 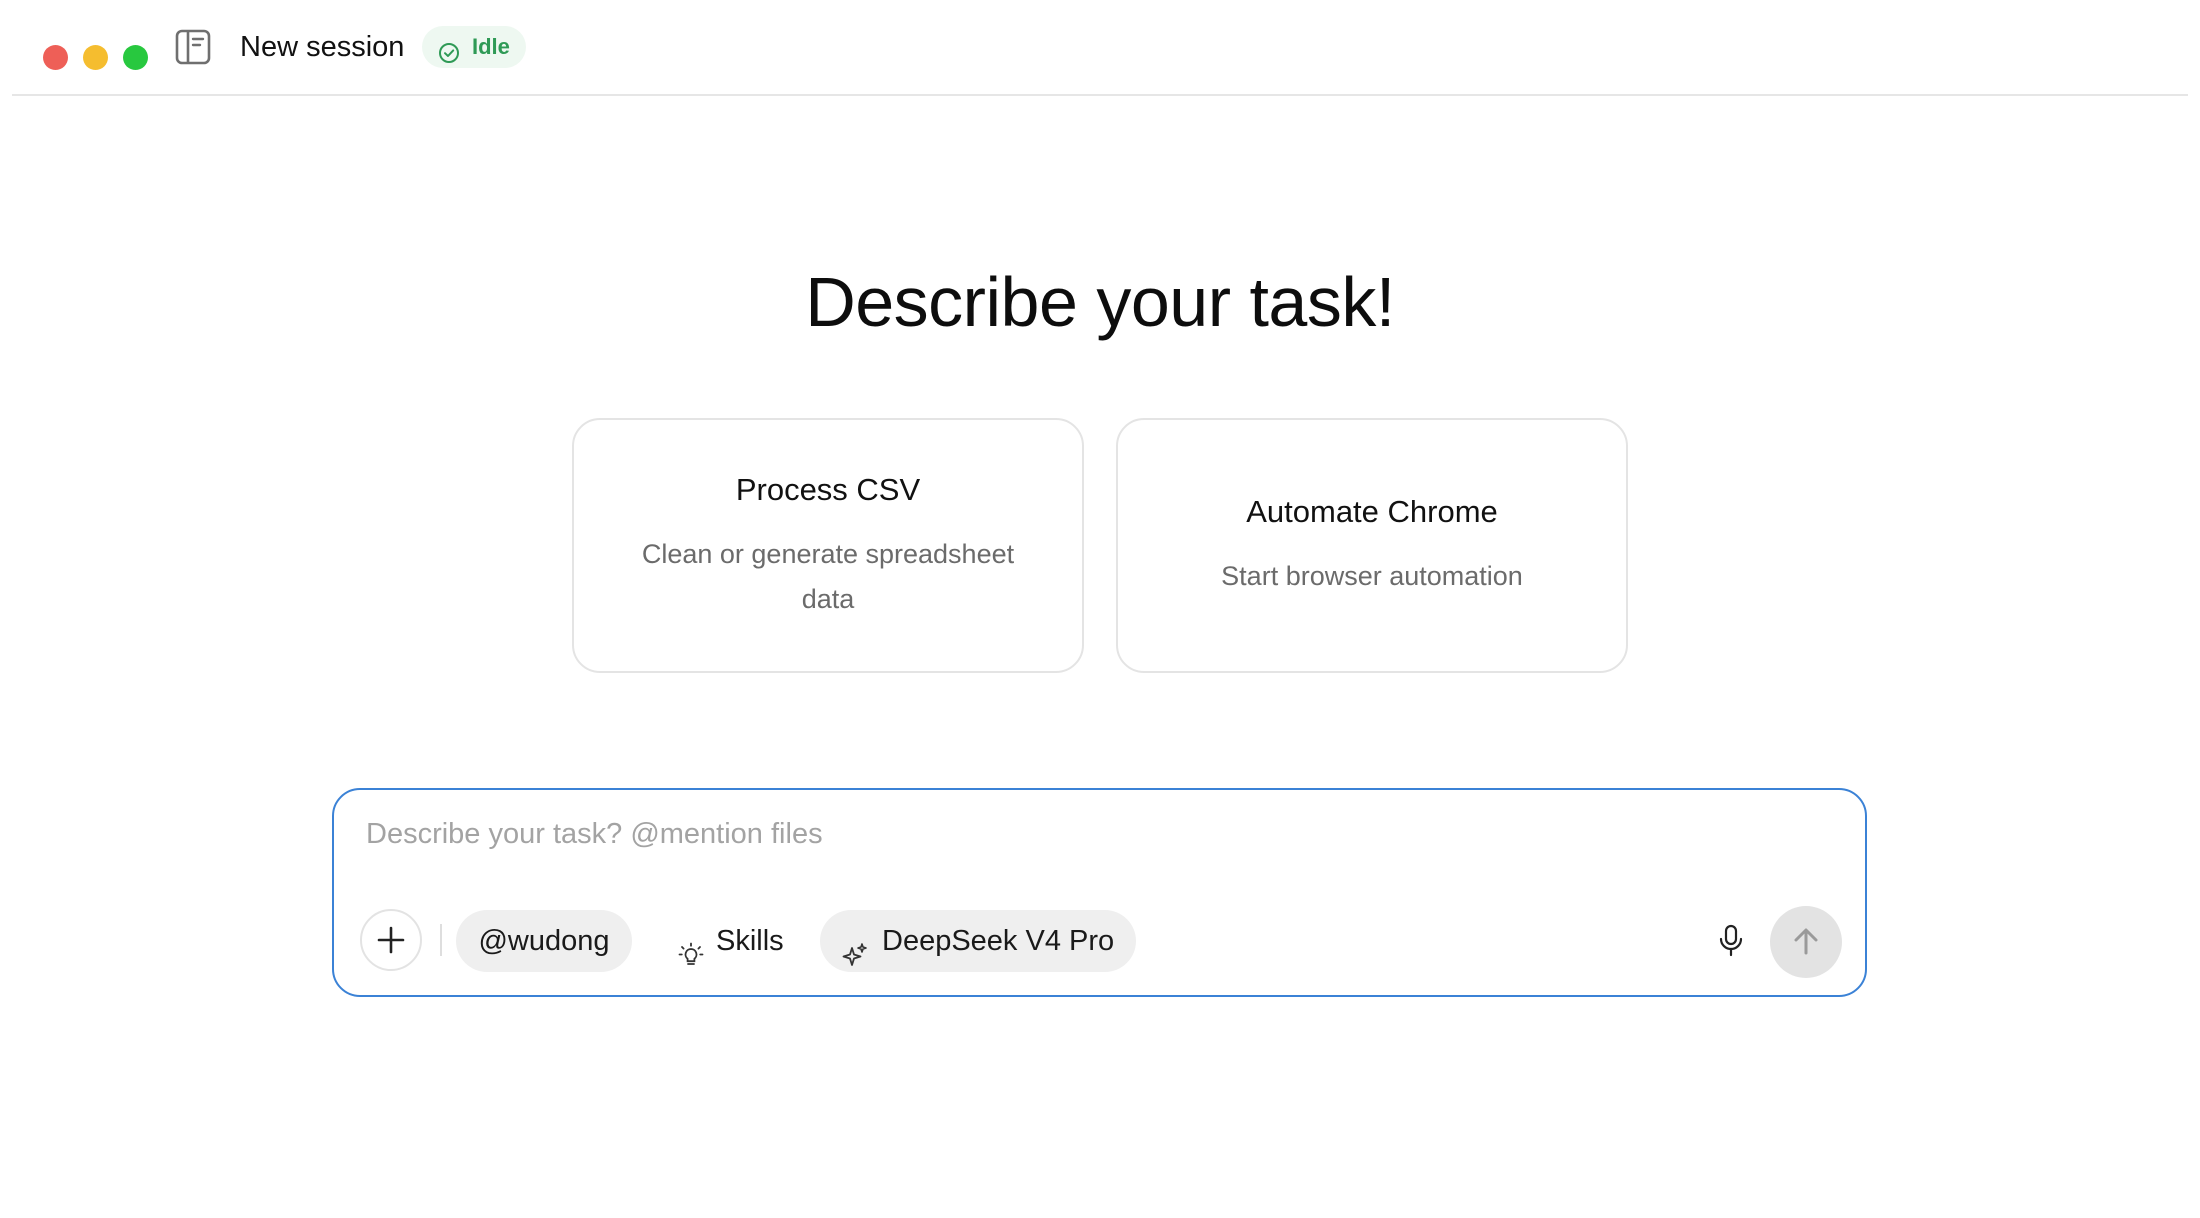 What do you see at coordinates (1100, 302) in the screenshot?
I see `page-heading: Describe your task!` at bounding box center [1100, 302].